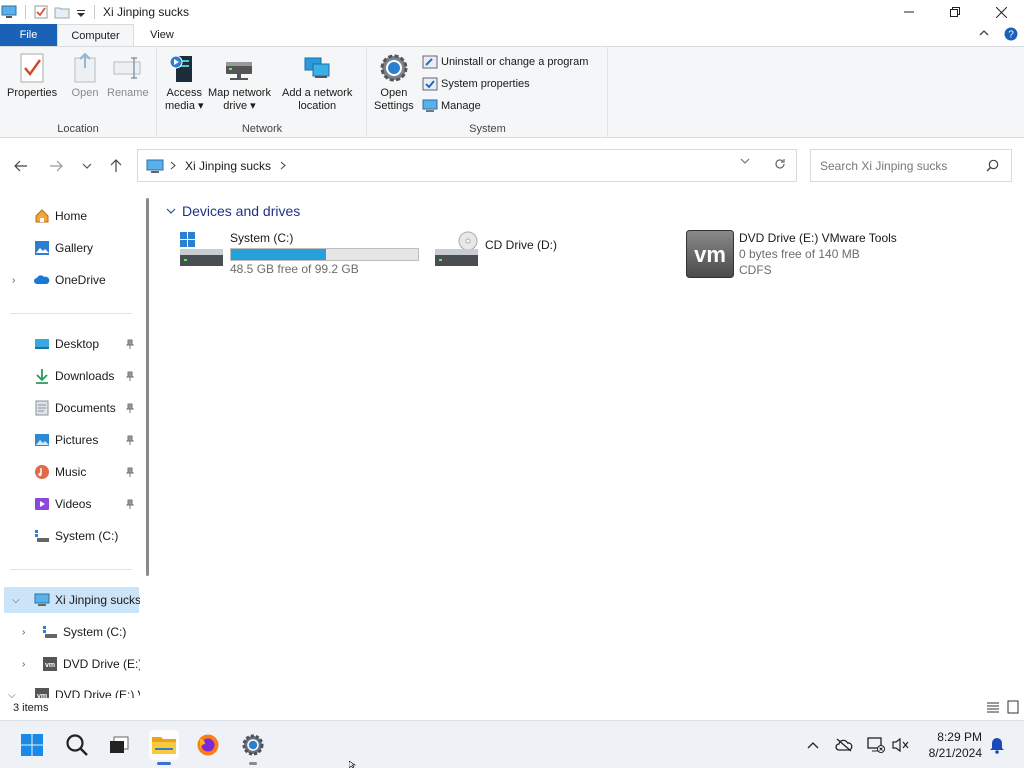 This screenshot has width=1024, height=768. I want to click on tab-view: View, so click(162, 35).